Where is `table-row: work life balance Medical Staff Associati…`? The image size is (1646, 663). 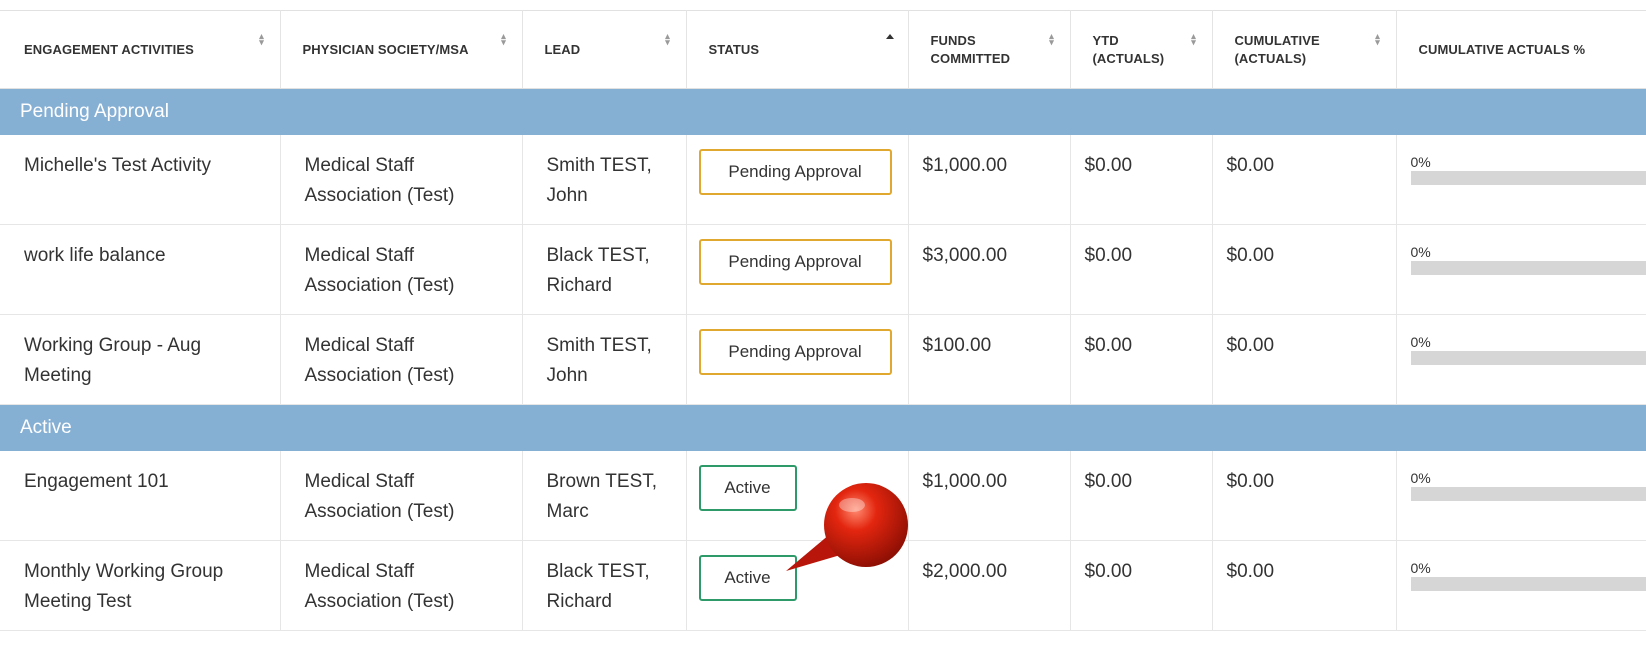 table-row: work life balance Medical Staff Associati… is located at coordinates (823, 269).